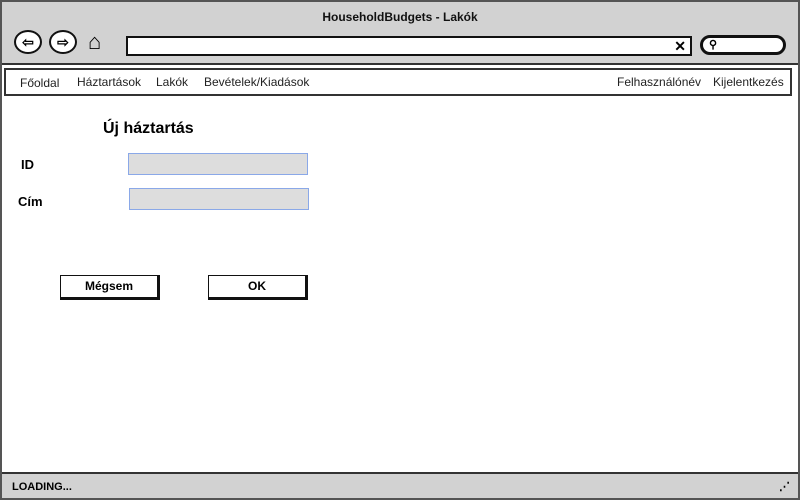  Describe the element at coordinates (659, 82) in the screenshot. I see `nav-username: Felhasználónév` at that location.